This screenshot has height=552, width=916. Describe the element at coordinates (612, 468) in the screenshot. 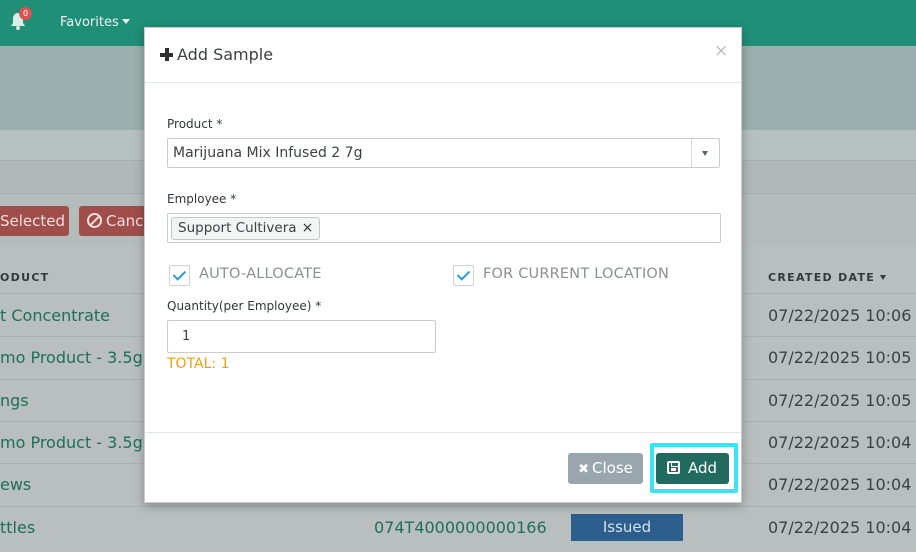

I see `close-button-label: Close` at that location.